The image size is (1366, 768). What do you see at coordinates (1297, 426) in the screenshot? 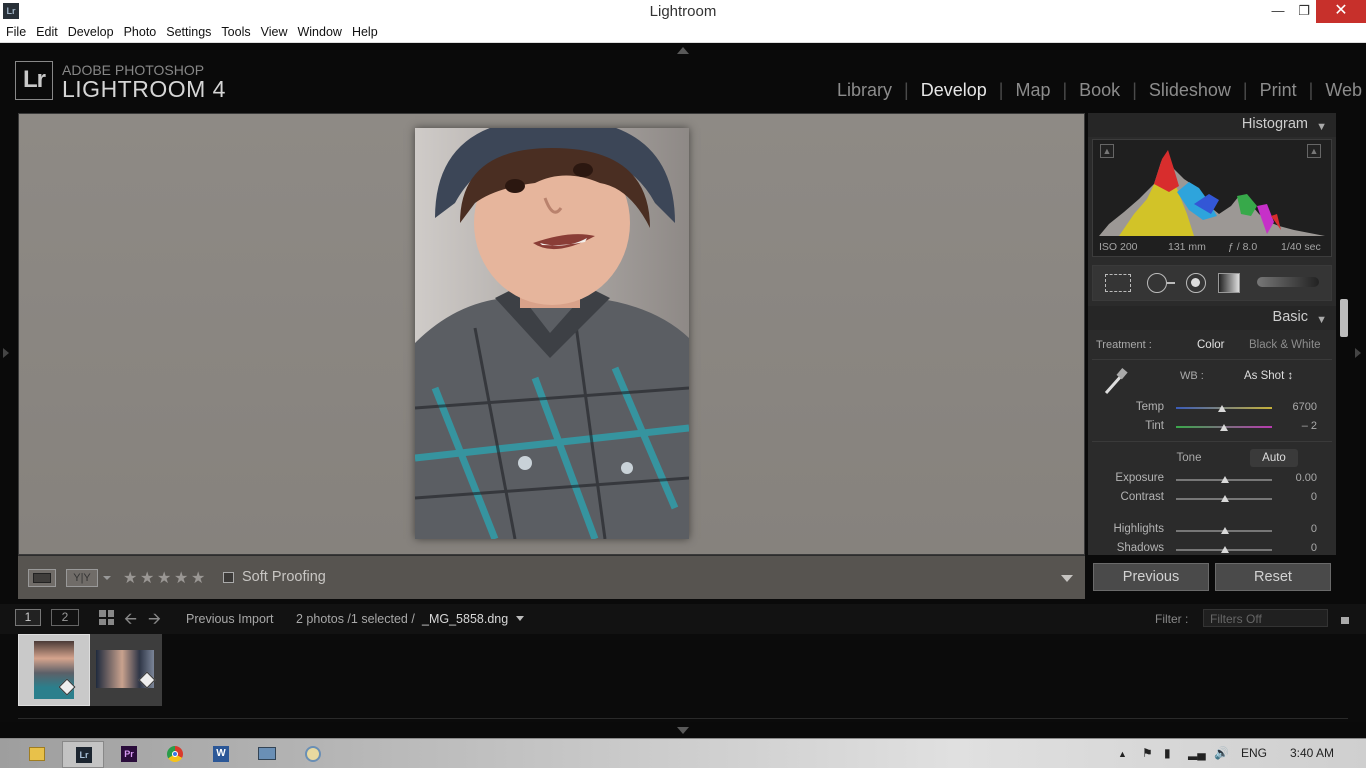
I see `tint-value: – 2` at bounding box center [1297, 426].